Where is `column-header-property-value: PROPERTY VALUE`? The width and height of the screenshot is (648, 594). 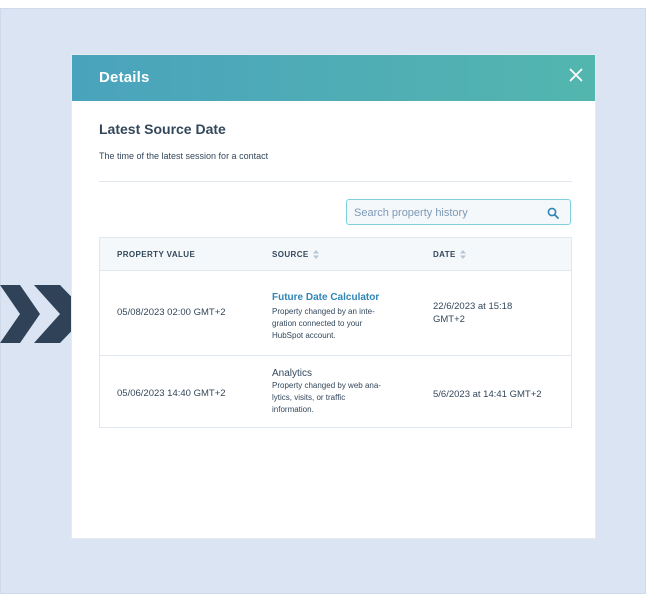 column-header-property-value: PROPERTY VALUE is located at coordinates (156, 254).